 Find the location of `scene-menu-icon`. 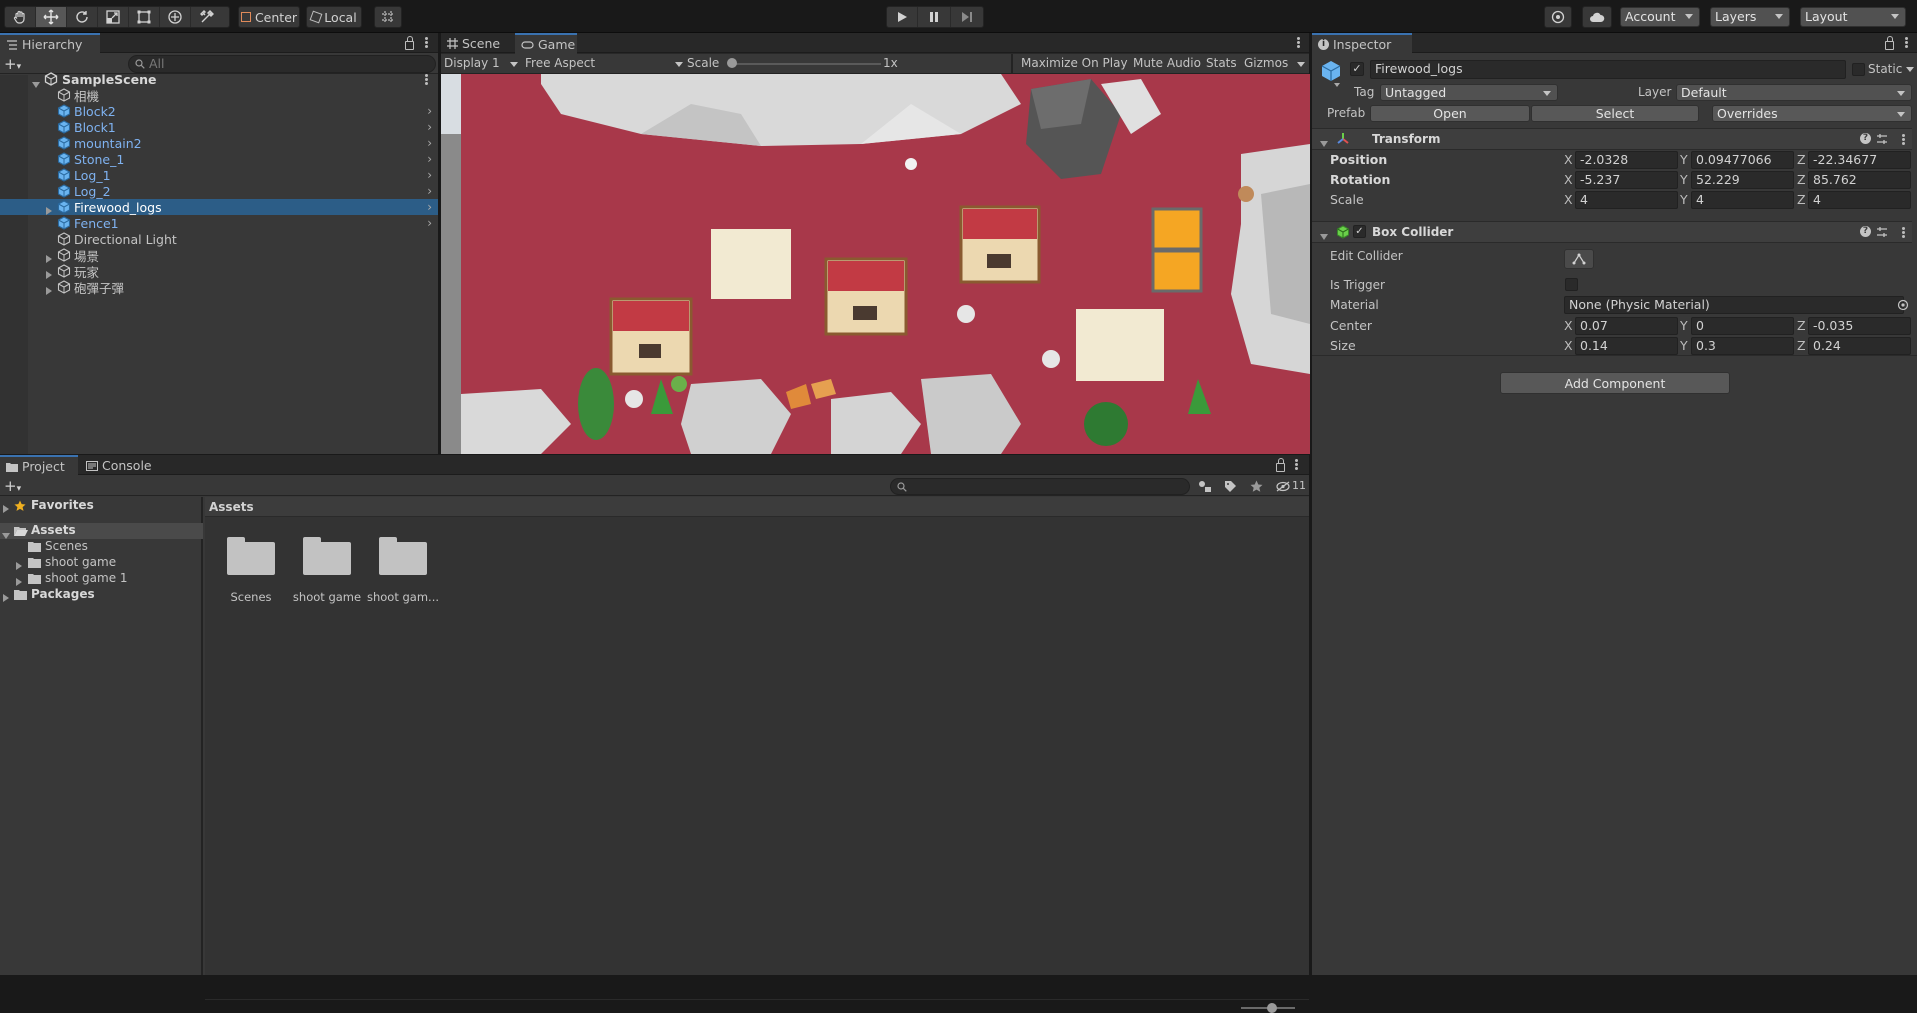

scene-menu-icon is located at coordinates (426, 79).